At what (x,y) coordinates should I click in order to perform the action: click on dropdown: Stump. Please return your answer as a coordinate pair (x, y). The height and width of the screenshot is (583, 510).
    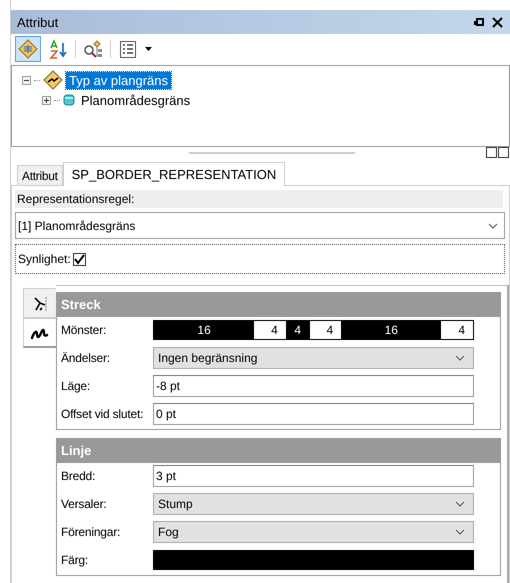
    Looking at the image, I should click on (313, 504).